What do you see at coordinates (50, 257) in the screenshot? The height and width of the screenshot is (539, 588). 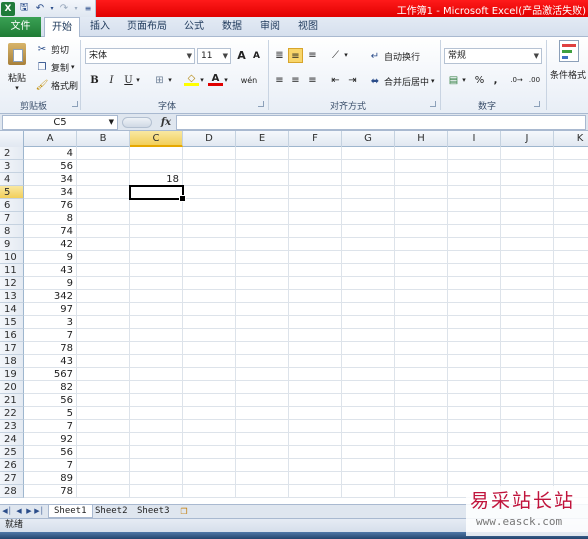 I see `cell-a10: 9` at bounding box center [50, 257].